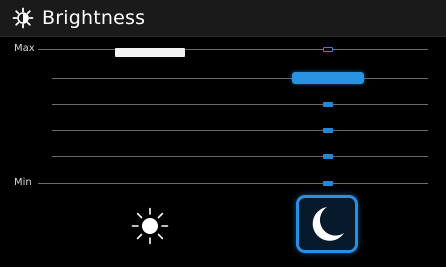  What do you see at coordinates (150, 52) in the screenshot?
I see `day-level-marker` at bounding box center [150, 52].